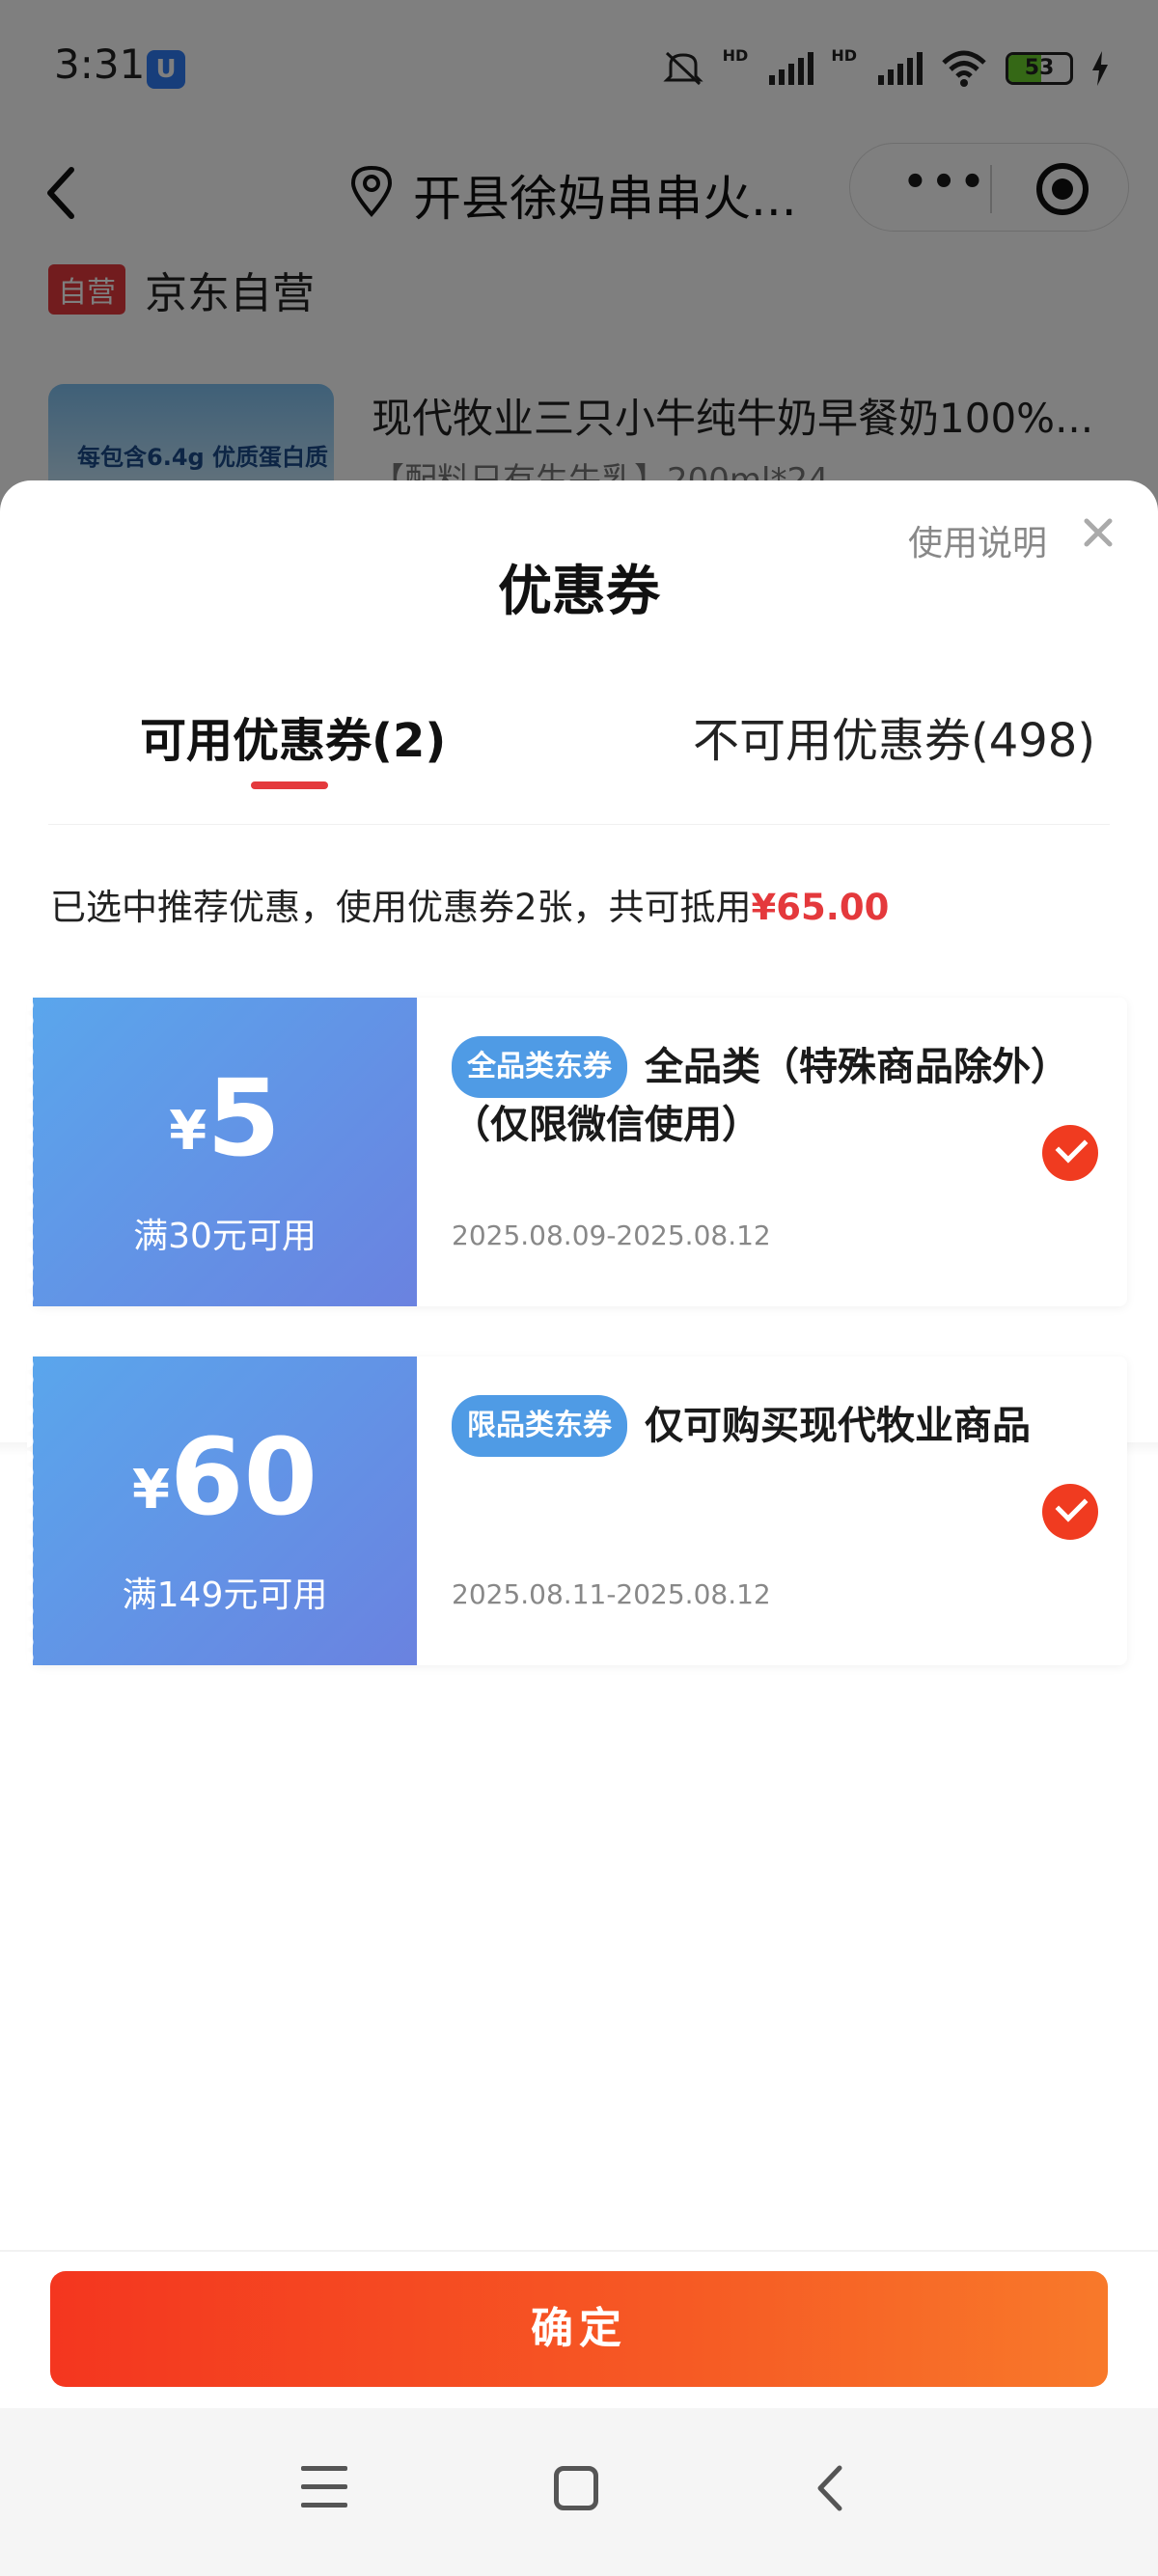  I want to click on coupon-name: 限品类东券 仅可购买现代牧业商品, so click(741, 1426).